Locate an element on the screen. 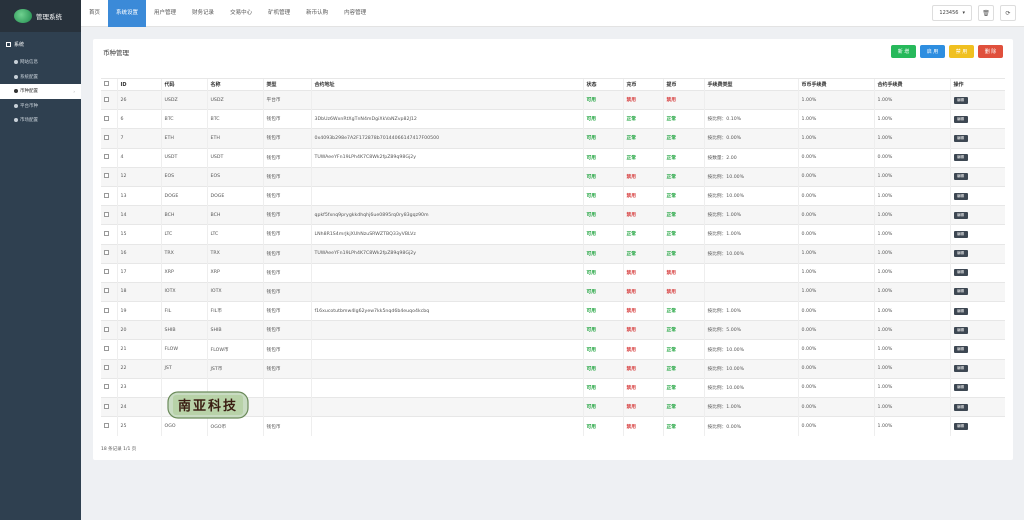 The width and height of the screenshot is (1024, 520). col-header: 名称 is located at coordinates (234, 84).